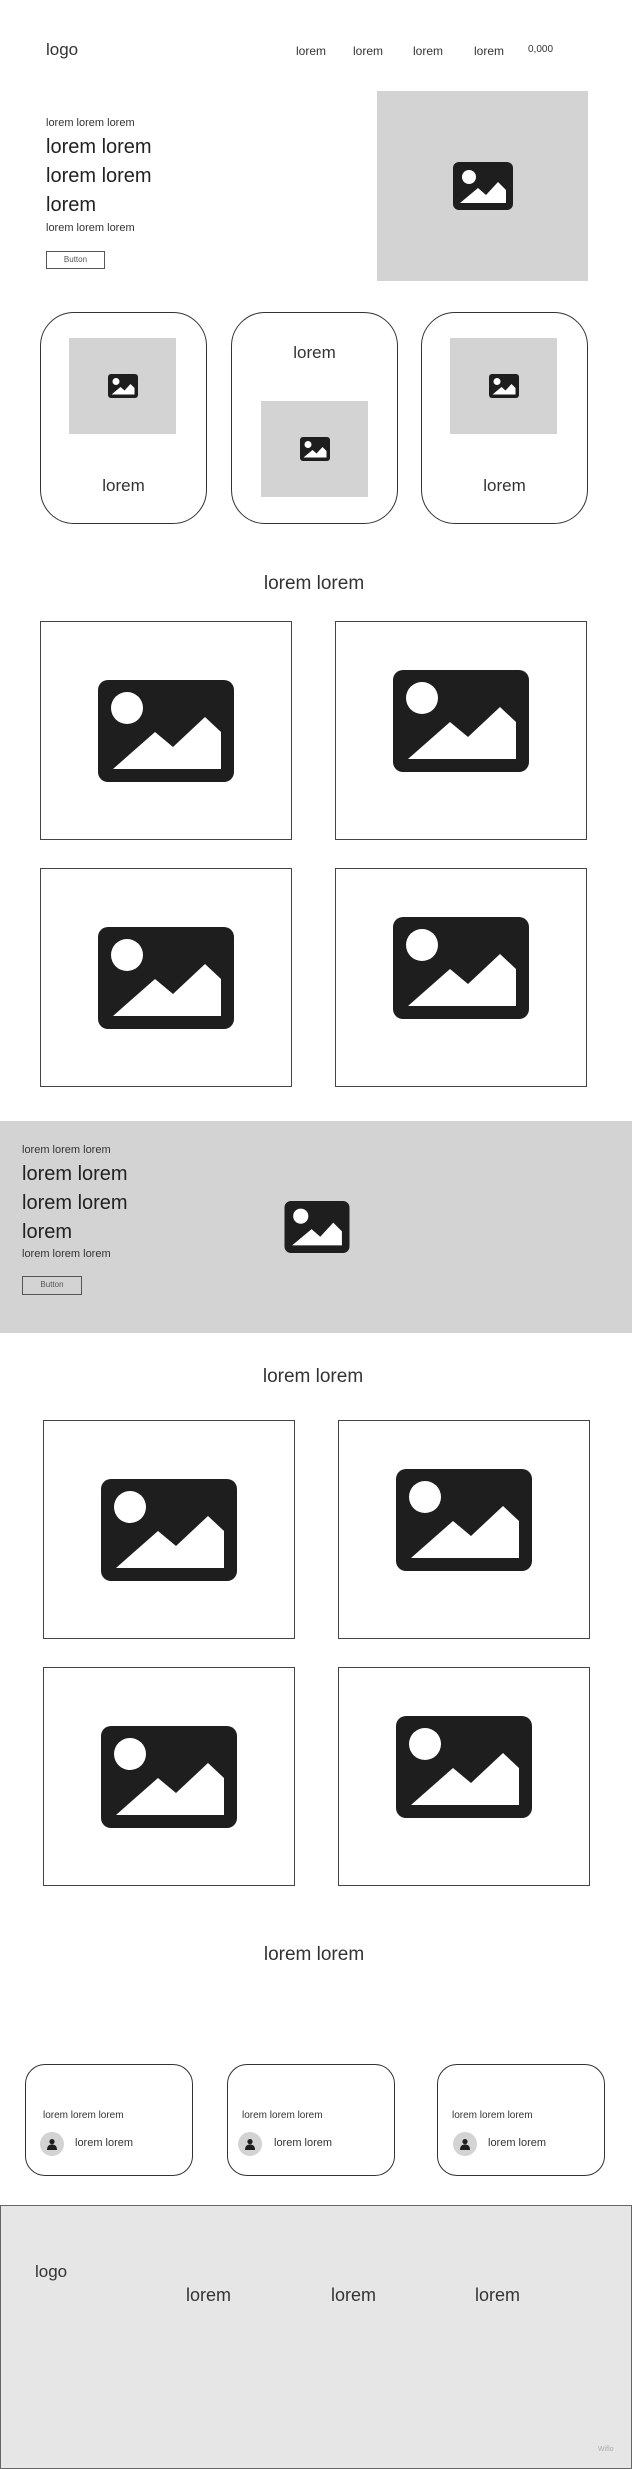 This screenshot has width=632, height=2469. I want to click on testimonial-card-2: lorem lorem lorem lorem lorem, so click(311, 2120).